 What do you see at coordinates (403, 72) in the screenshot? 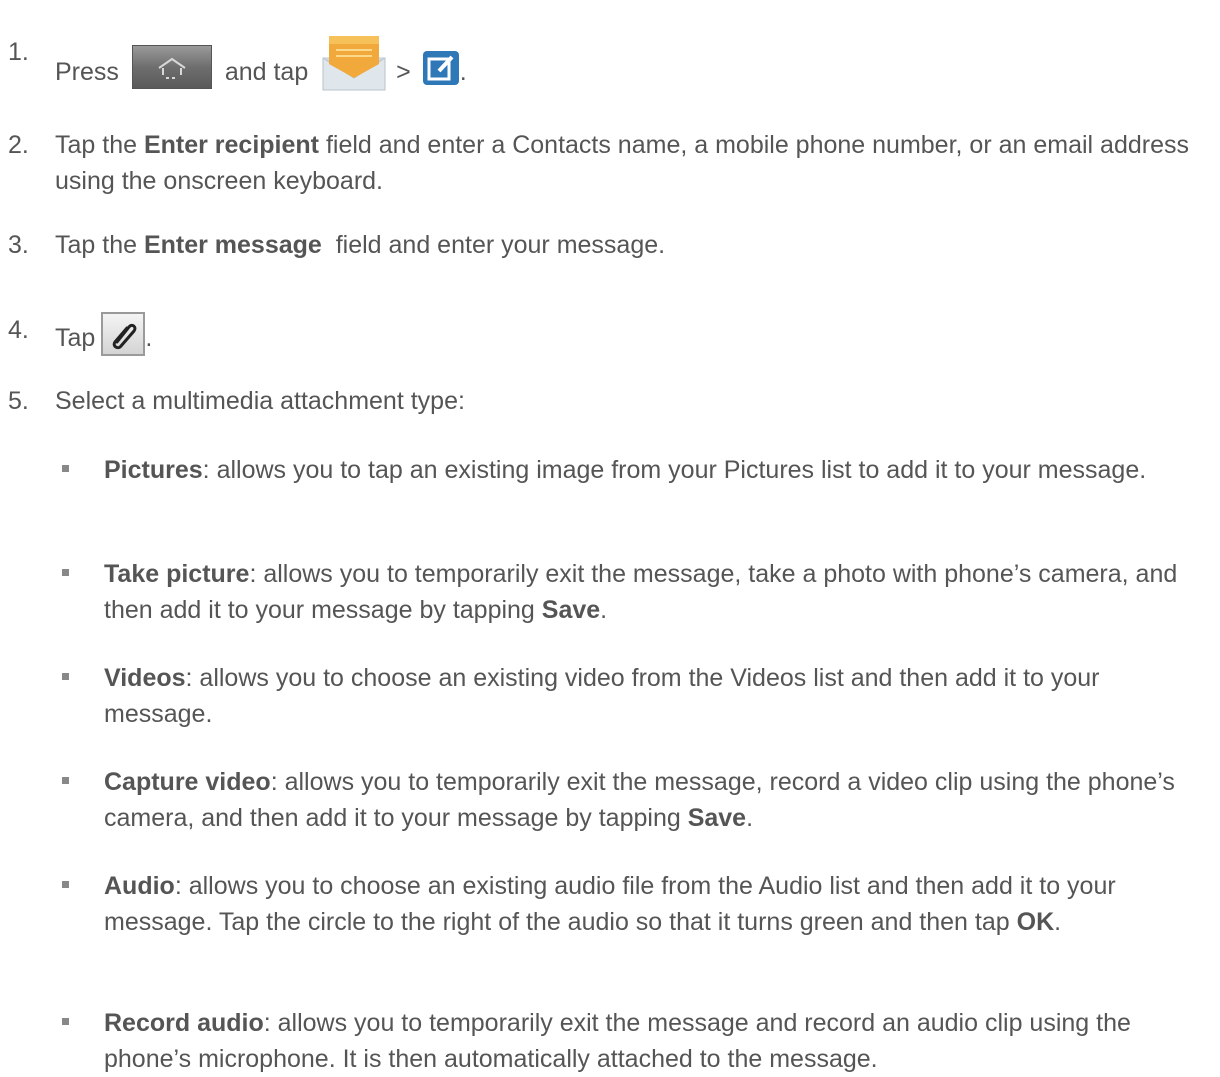
I see `step-text-greater-than: >` at bounding box center [403, 72].